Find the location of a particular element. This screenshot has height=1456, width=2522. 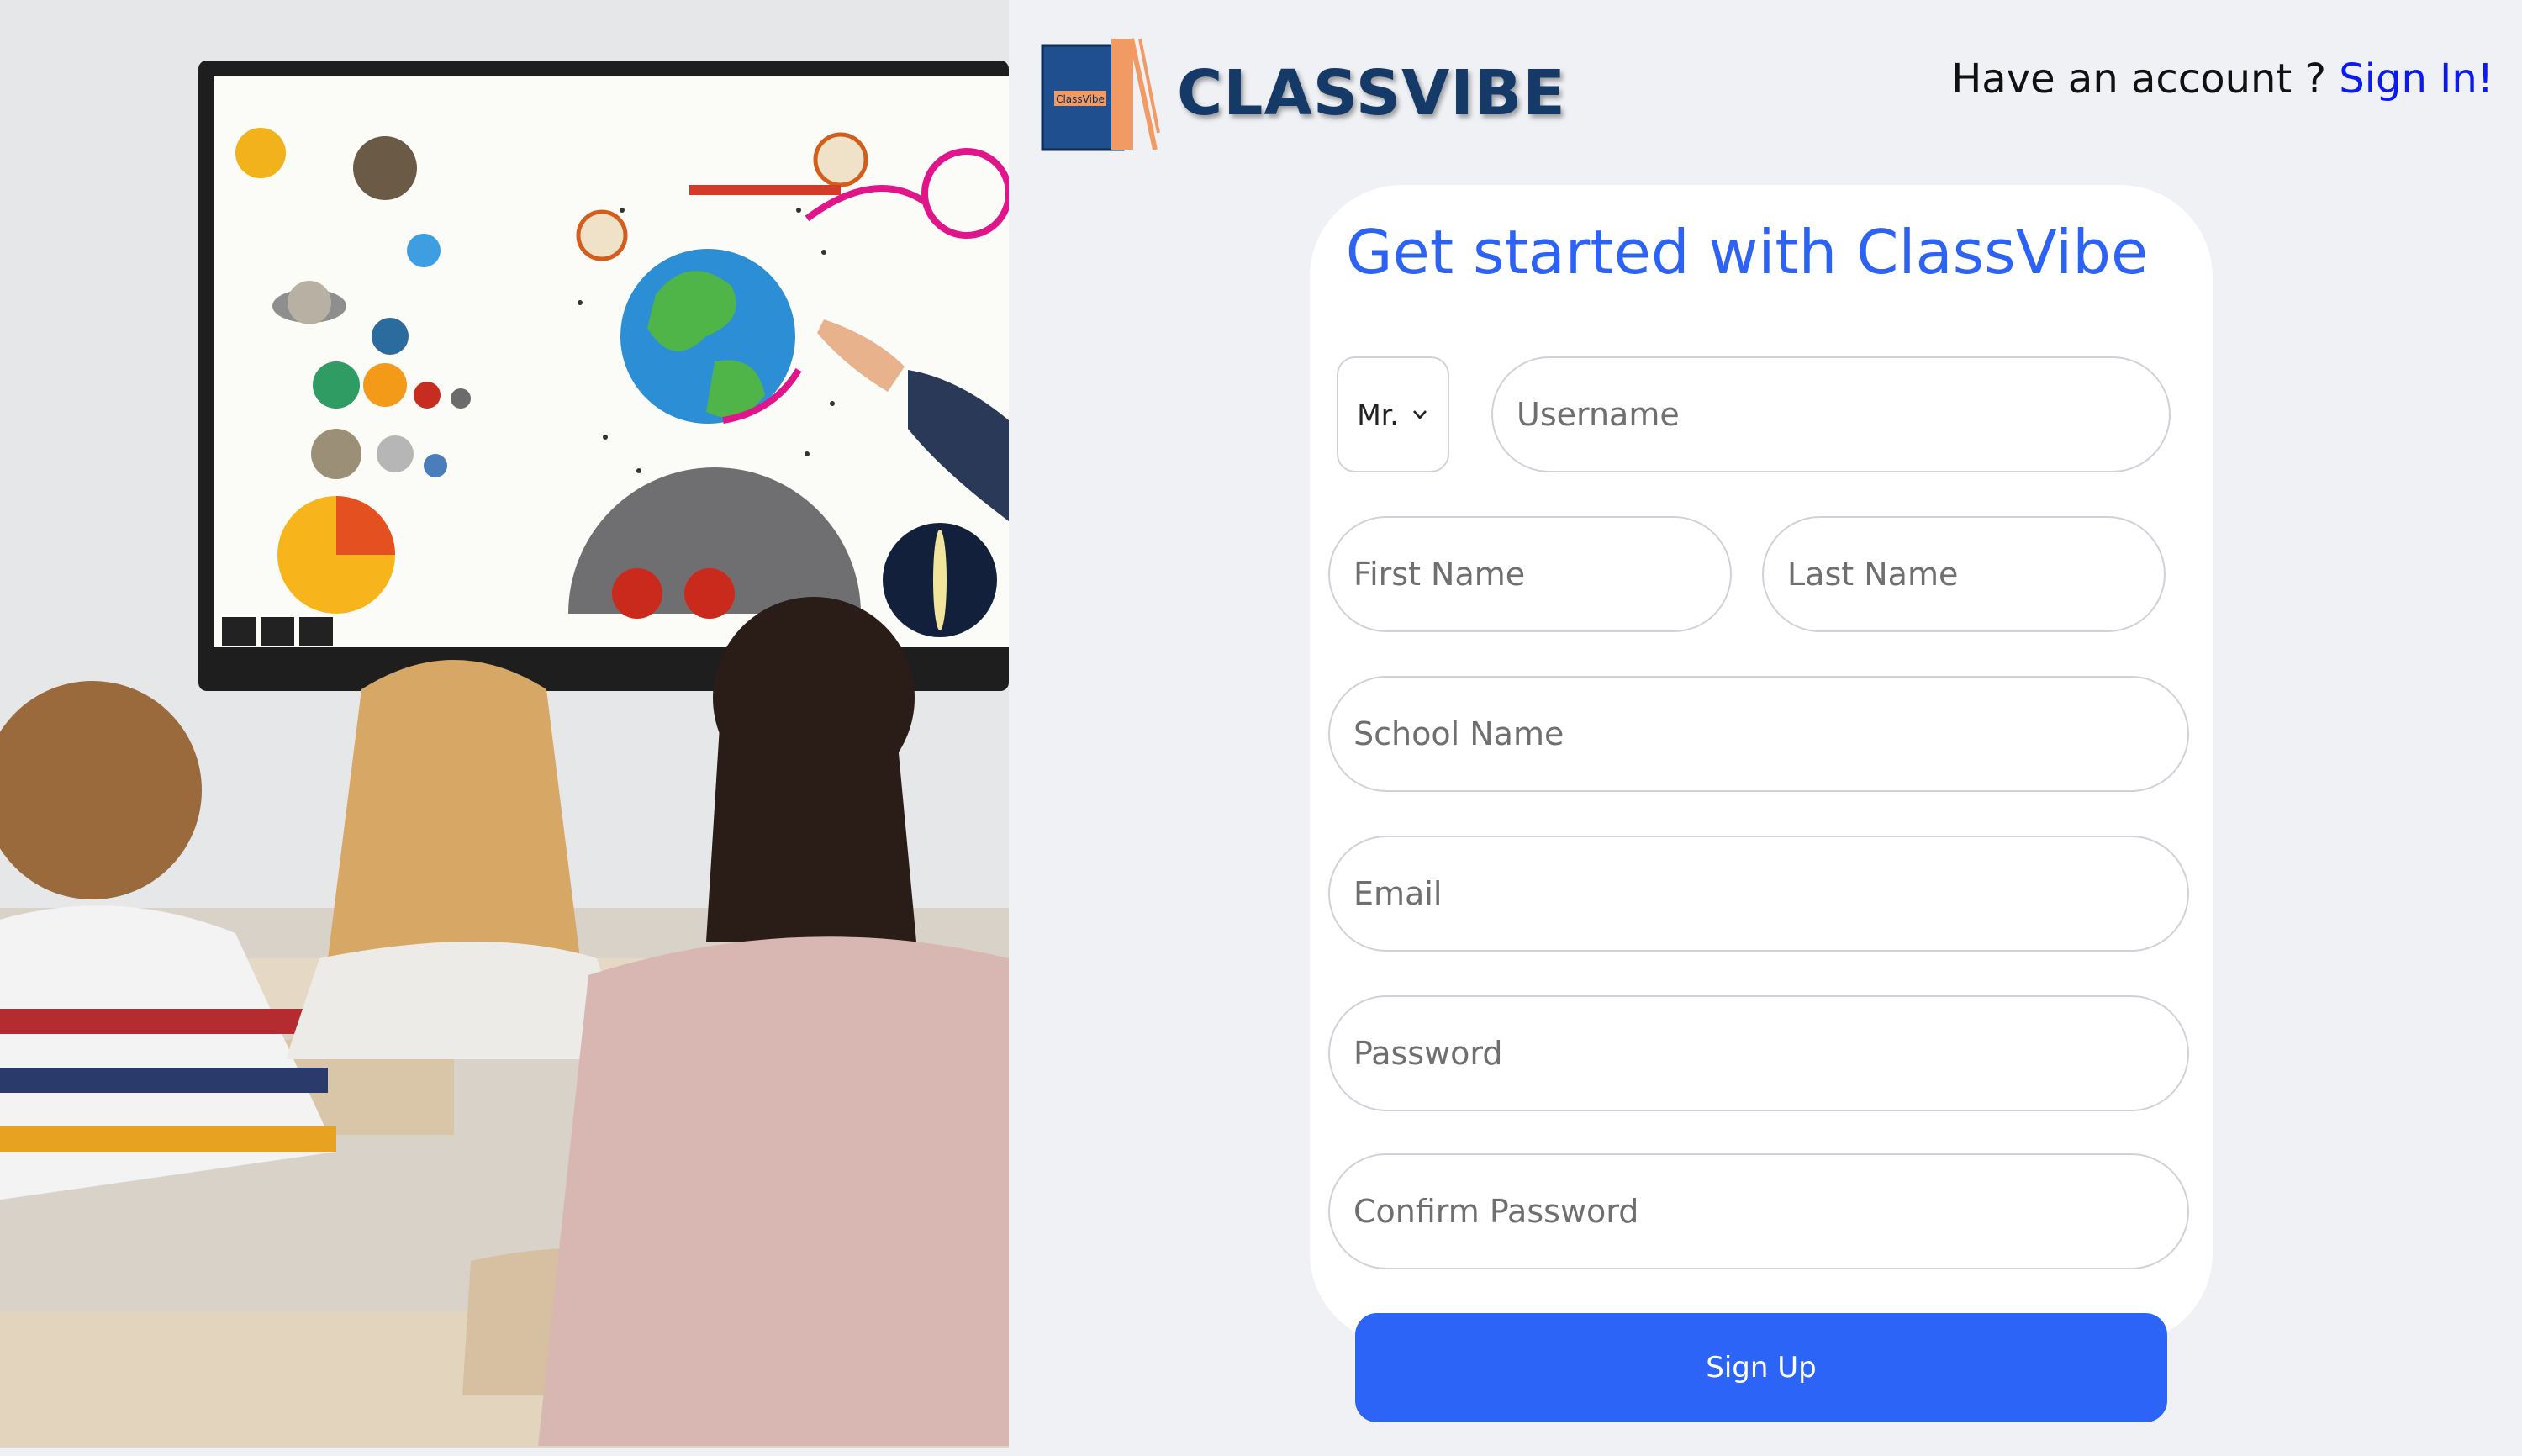

book-logo-icon: ClassVibe is located at coordinates (1100, 94).